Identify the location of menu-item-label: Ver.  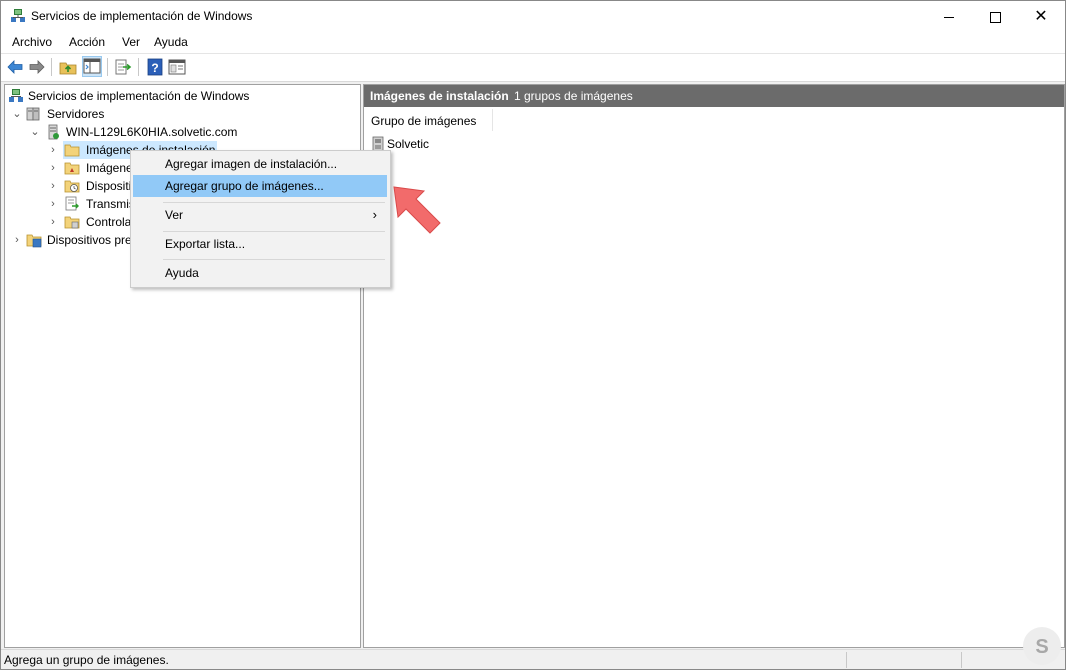
(174, 215).